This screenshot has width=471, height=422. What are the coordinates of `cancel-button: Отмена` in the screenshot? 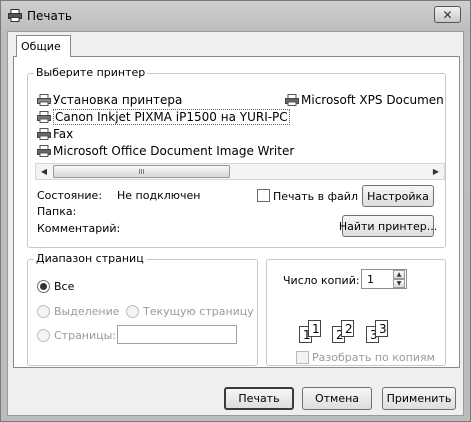 It's located at (337, 398).